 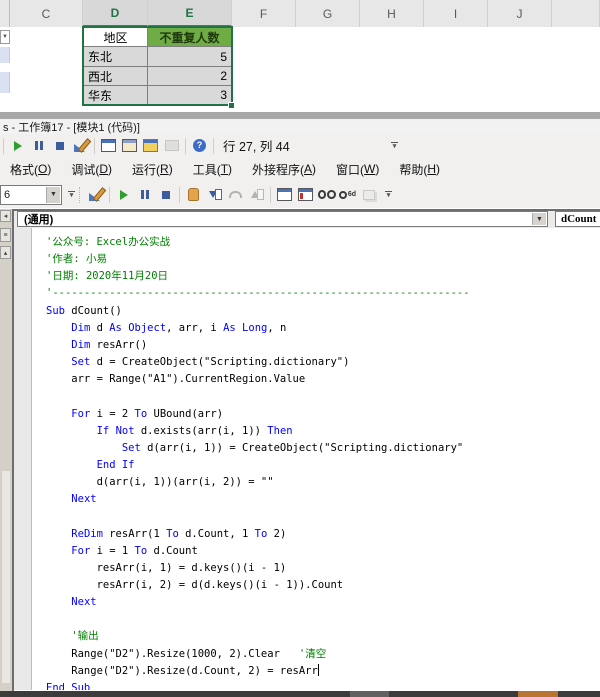 I want to click on stepover-icon, so click(x=236, y=195).